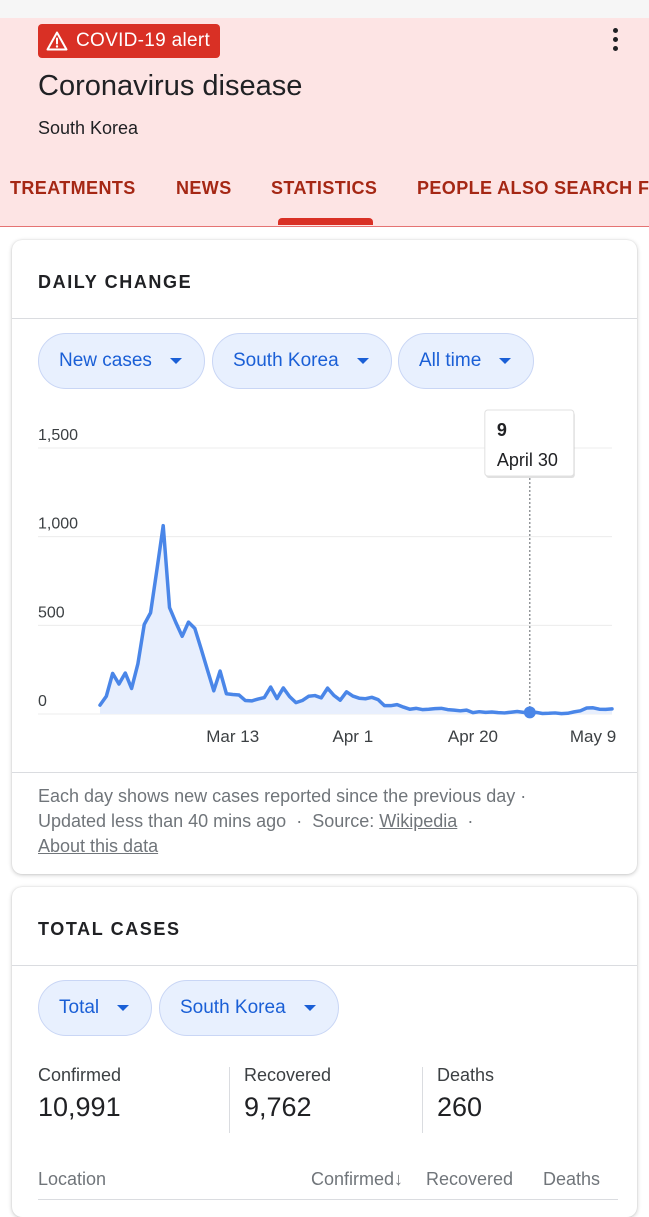 This screenshot has width=649, height=1217. What do you see at coordinates (399, 1179) in the screenshot?
I see `sort-arrow-down-icon: ↓` at bounding box center [399, 1179].